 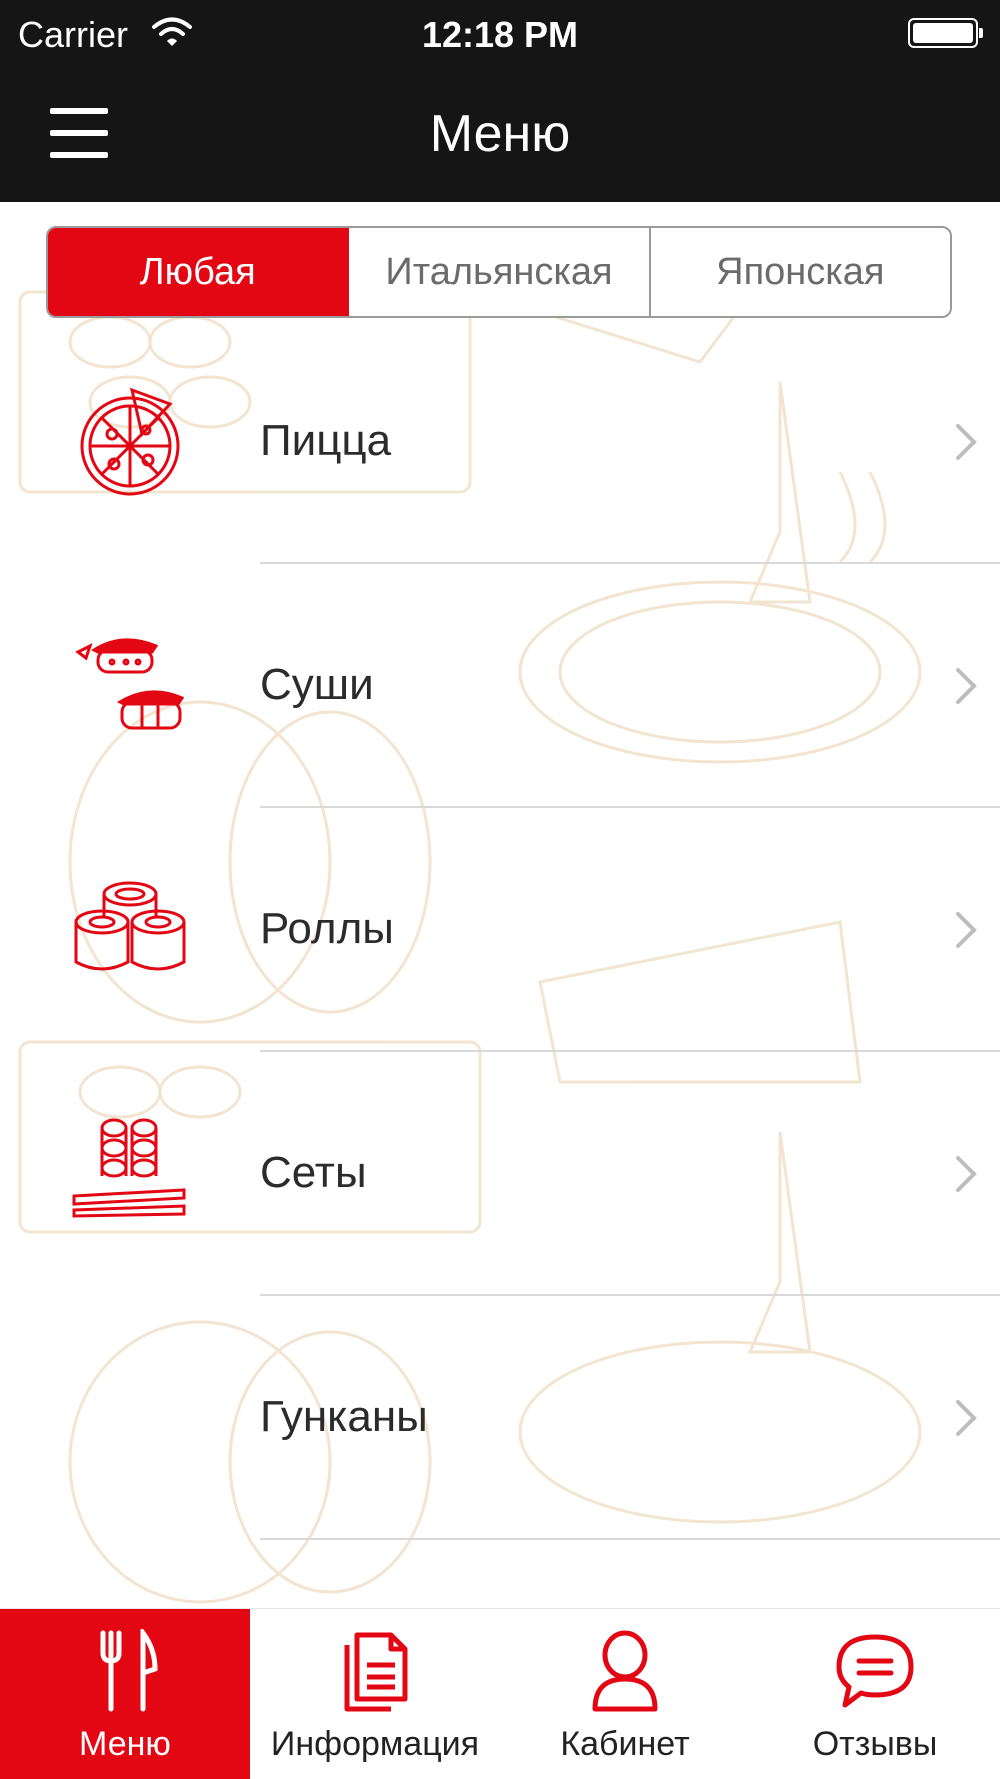 I want to click on tab-menu: Меню, so click(x=125, y=1694).